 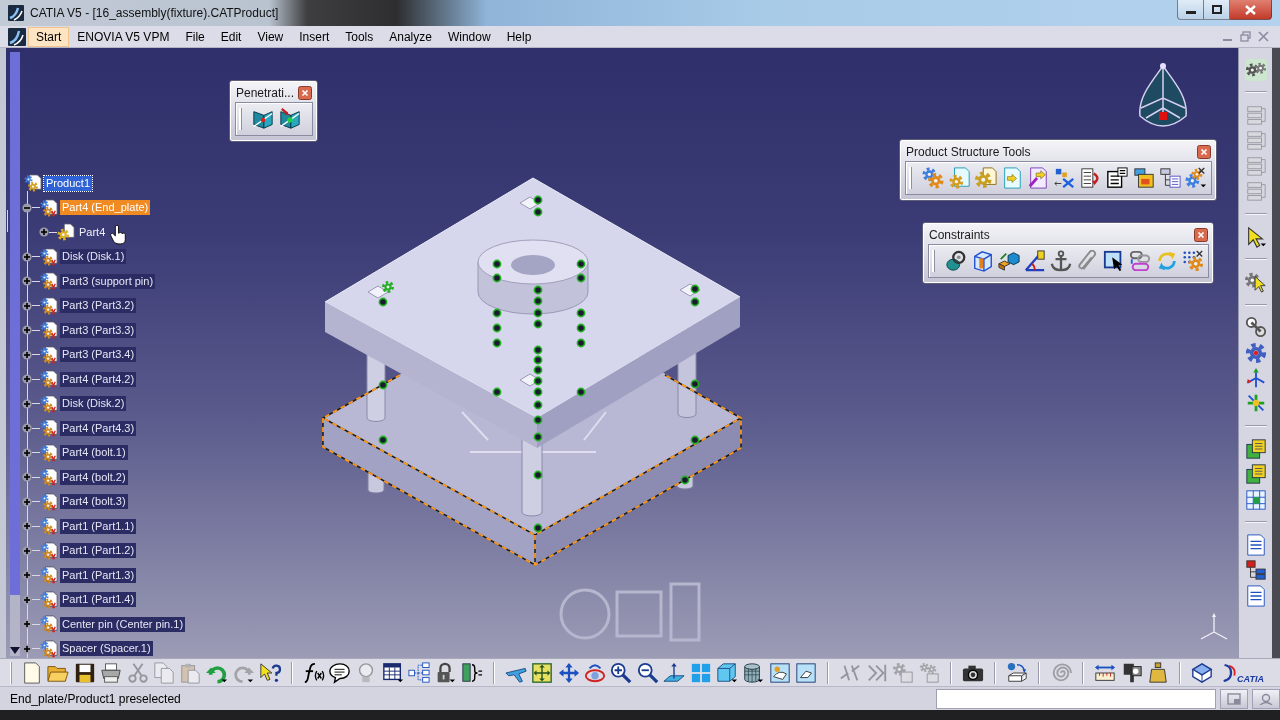 I want to click on tree-item: Product1, so click(x=68, y=183).